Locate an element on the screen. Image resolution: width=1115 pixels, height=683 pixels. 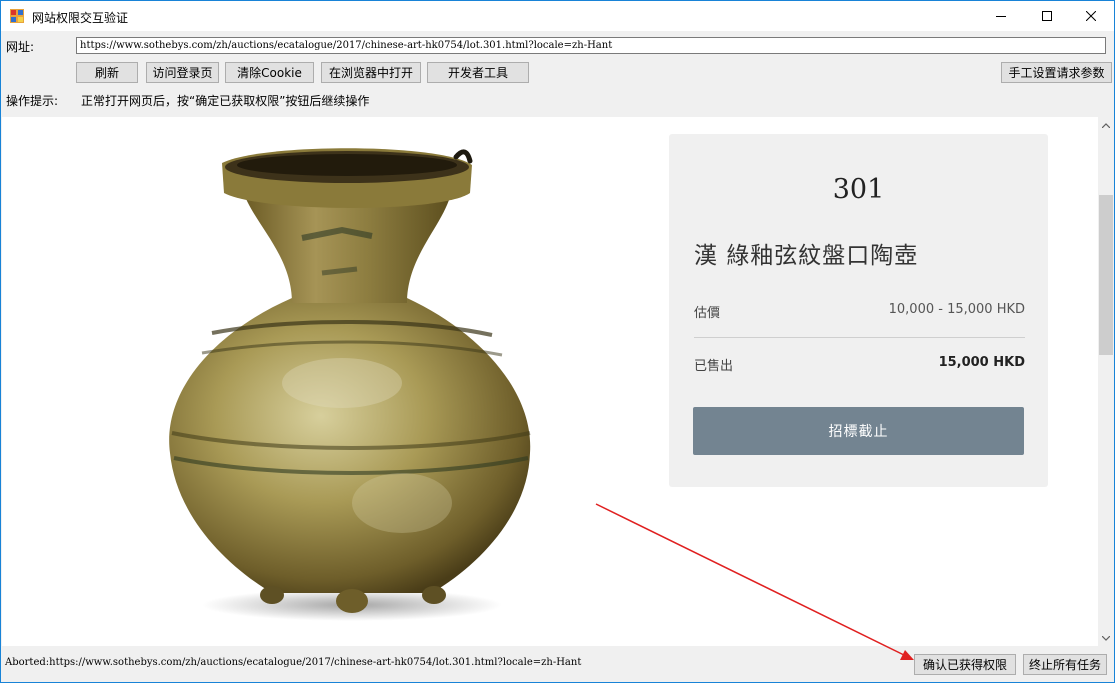
chevron-down-icon is located at coordinates (1106, 638).